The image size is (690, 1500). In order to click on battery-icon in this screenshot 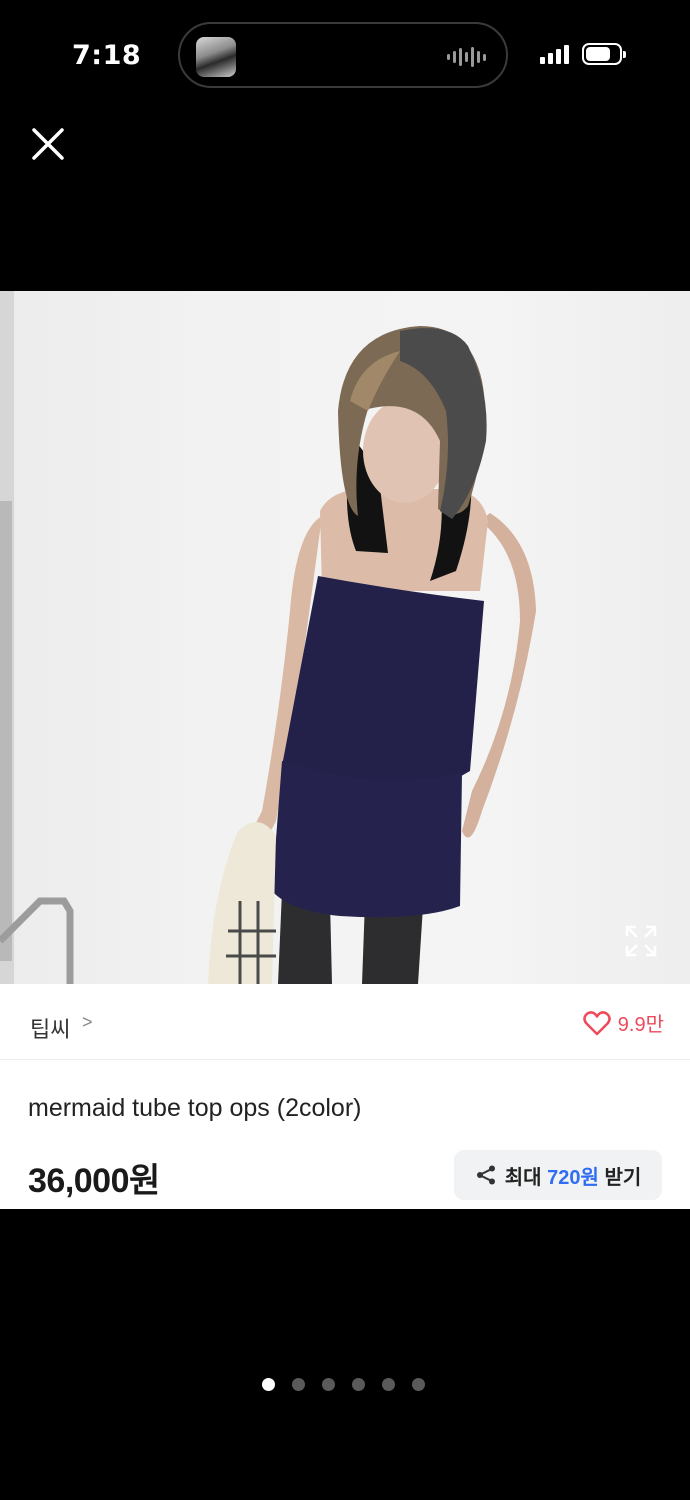, I will do `click(604, 54)`.